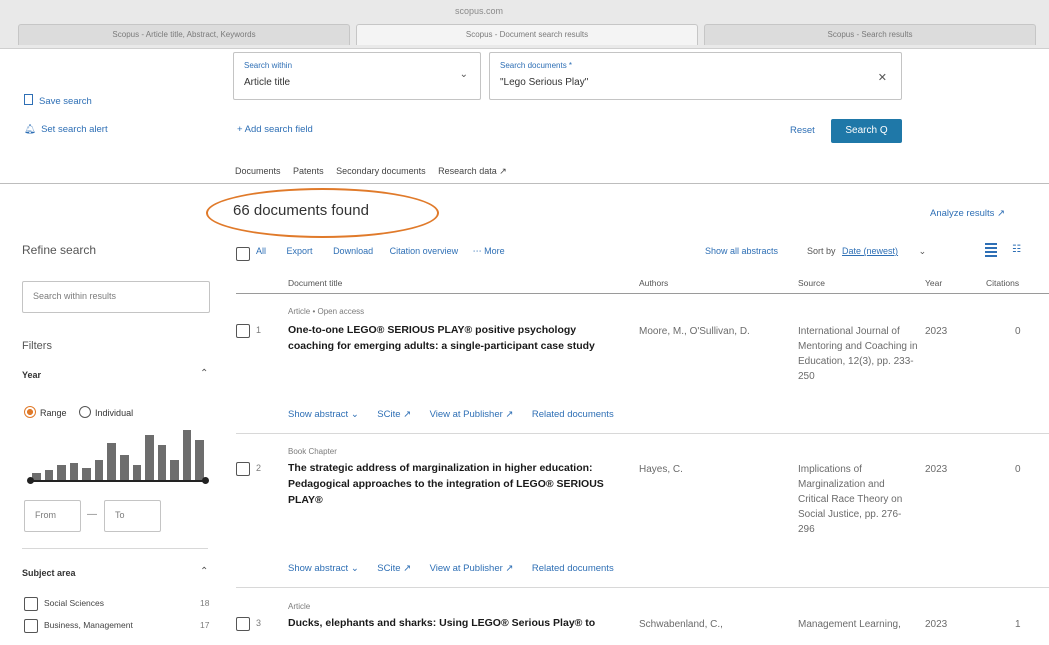  What do you see at coordinates (494, 251) in the screenshot?
I see `more-label: More` at bounding box center [494, 251].